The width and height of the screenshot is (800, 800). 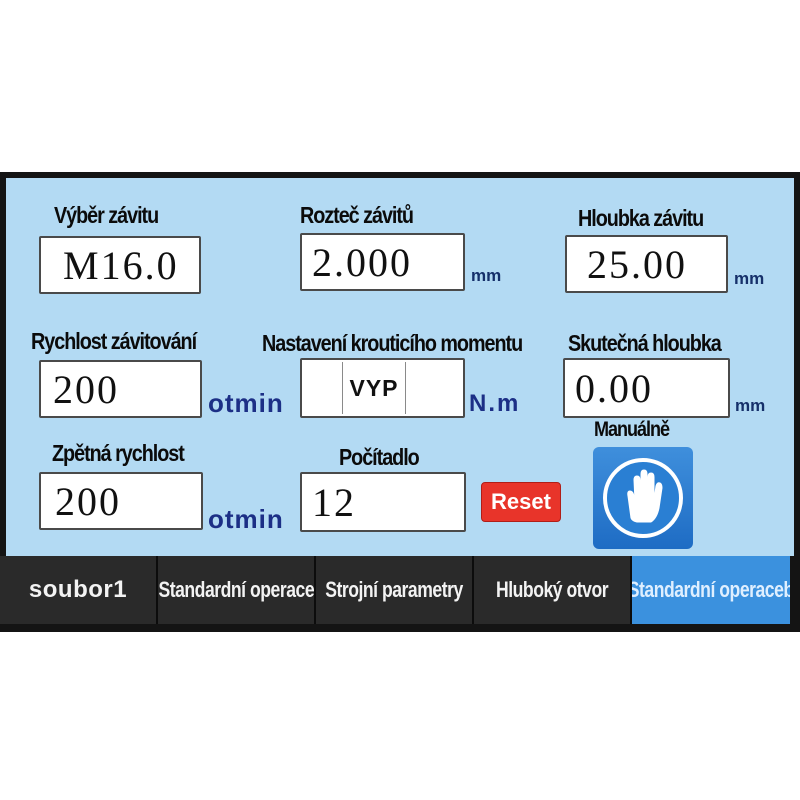 What do you see at coordinates (120, 389) in the screenshot?
I see `tapping-speed-field: 200` at bounding box center [120, 389].